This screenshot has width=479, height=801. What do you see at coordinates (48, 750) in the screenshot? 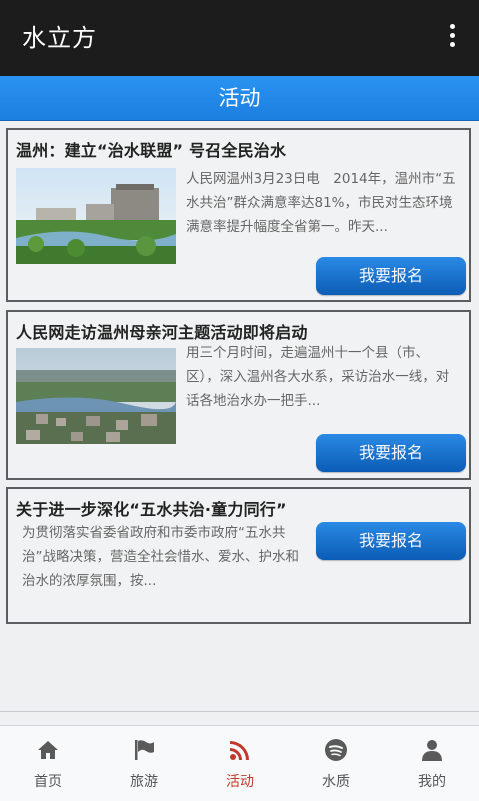
I see `home-icon` at bounding box center [48, 750].